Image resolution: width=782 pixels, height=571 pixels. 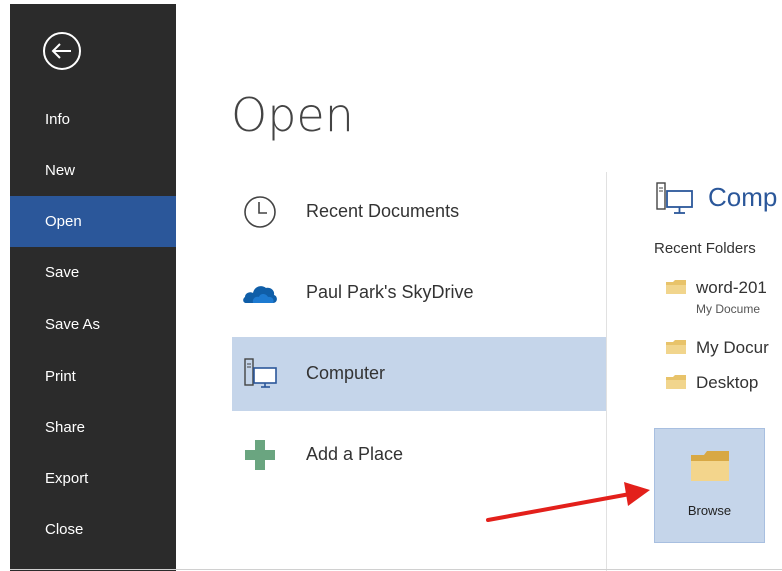 What do you see at coordinates (93, 221) in the screenshot?
I see `nav-open: Open` at bounding box center [93, 221].